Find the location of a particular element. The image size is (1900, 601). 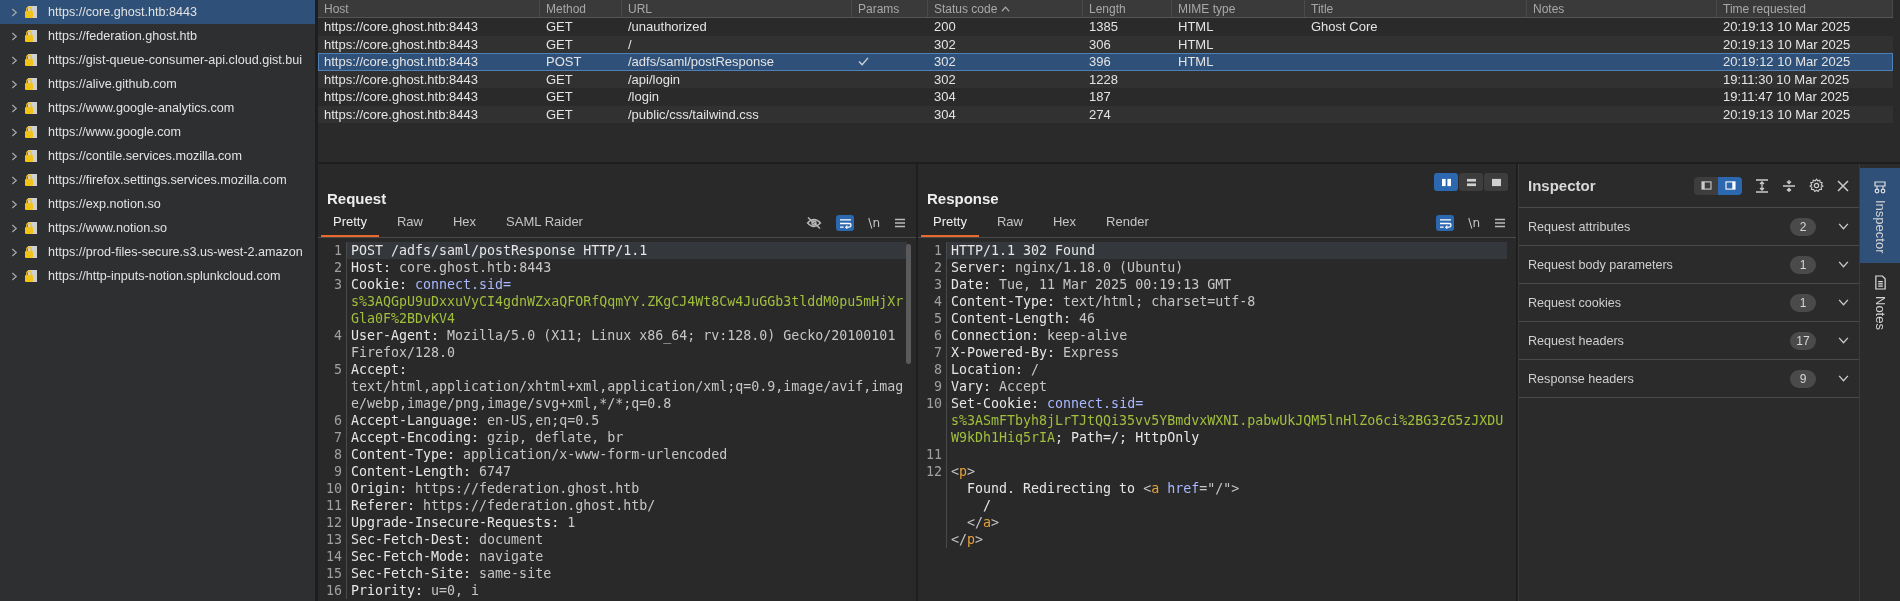

split-columns-button is located at coordinates (1446, 182).